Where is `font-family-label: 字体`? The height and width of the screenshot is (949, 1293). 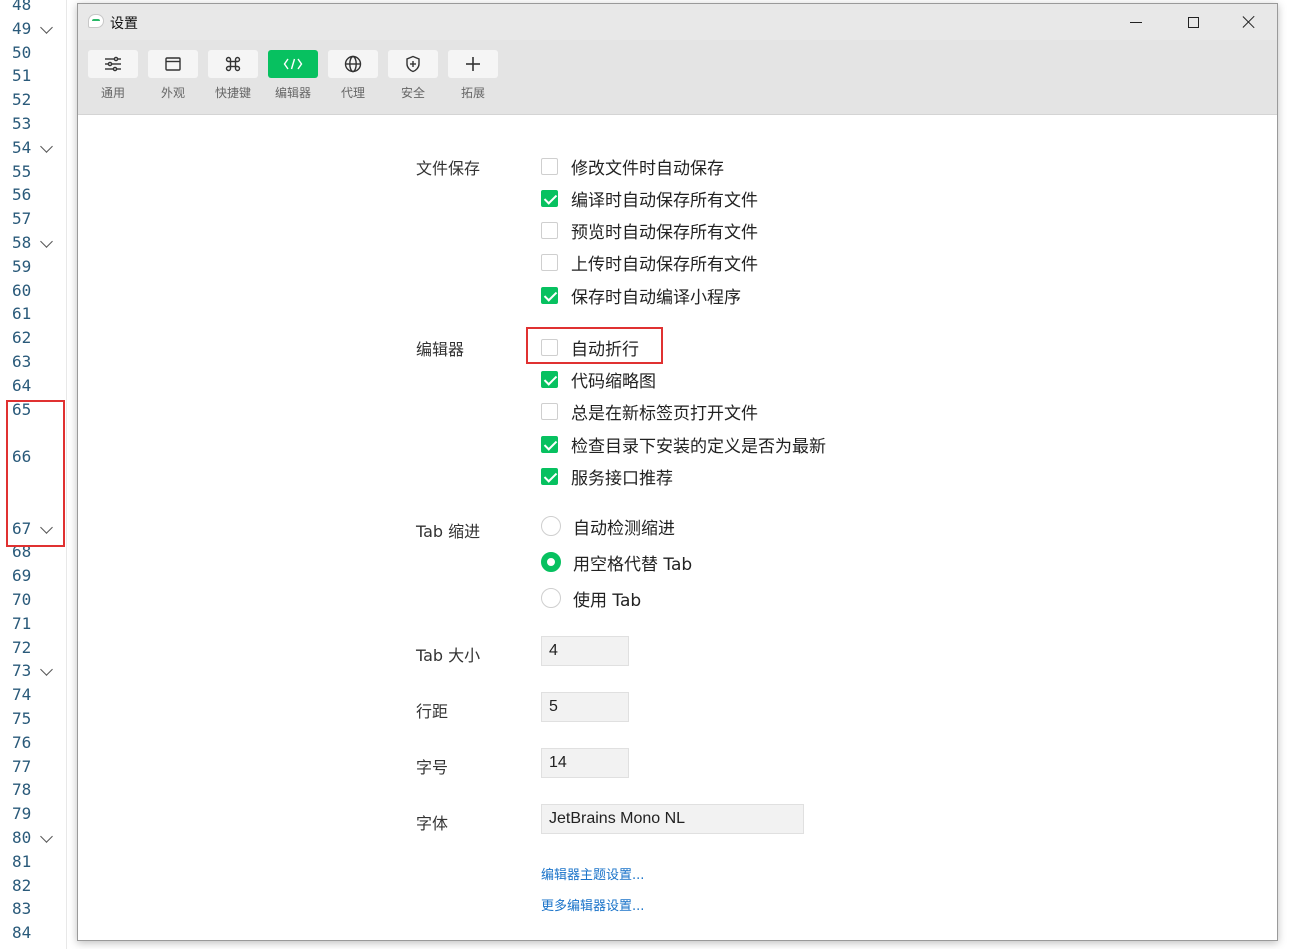 font-family-label: 字体 is located at coordinates (432, 823).